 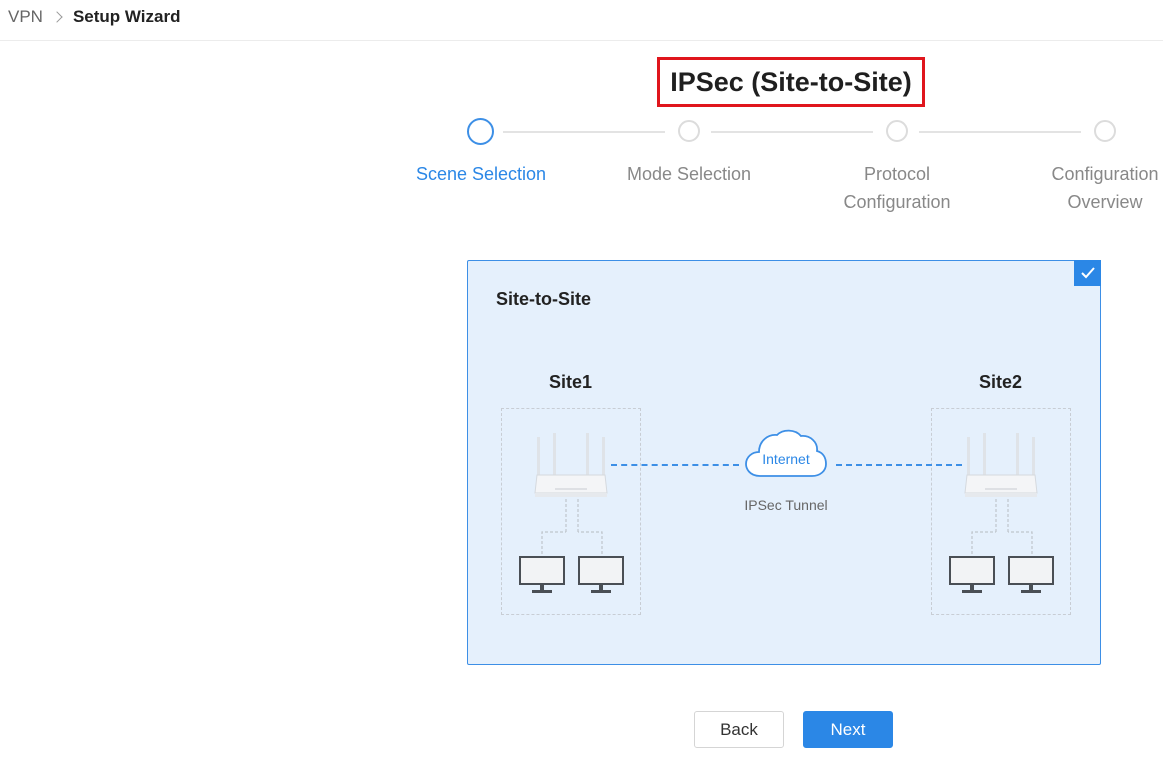 I want to click on step-1-label: Scene Selection, so click(x=481, y=174).